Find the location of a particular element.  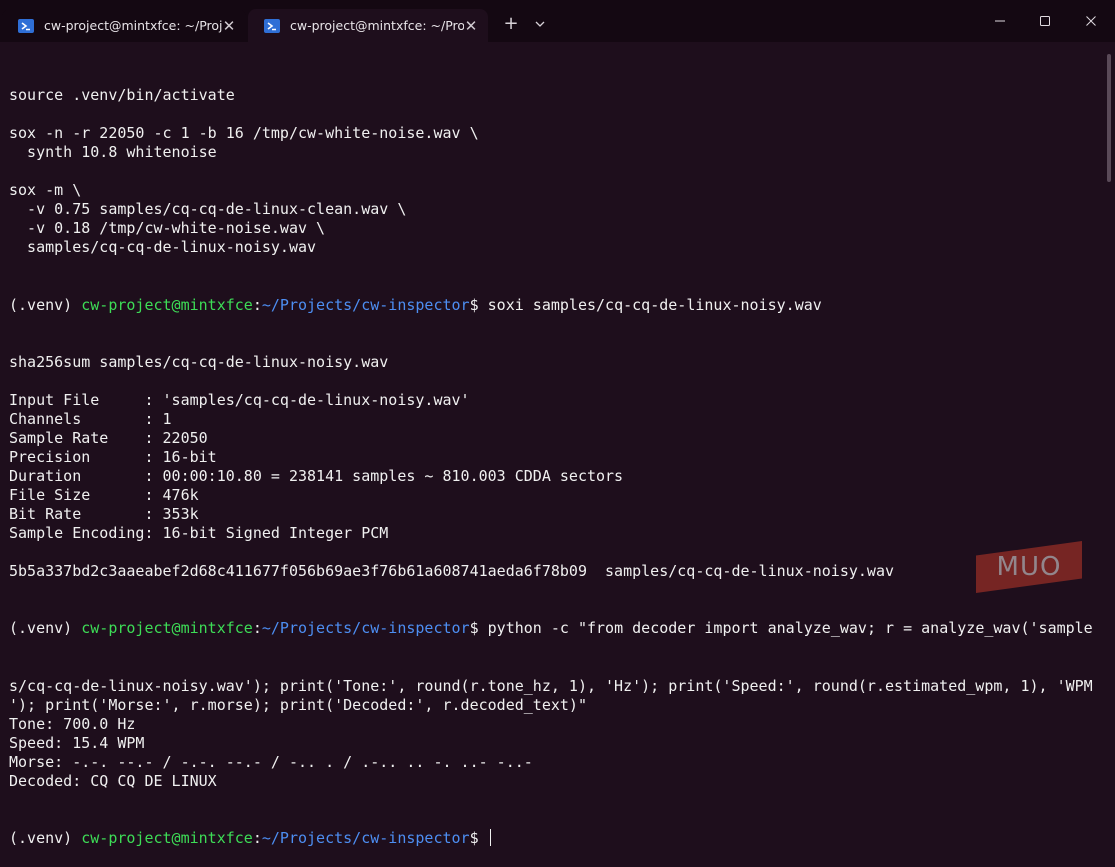

tab-1: cw-project@mintxfce: ~/Proje ✕ is located at coordinates (124, 25).